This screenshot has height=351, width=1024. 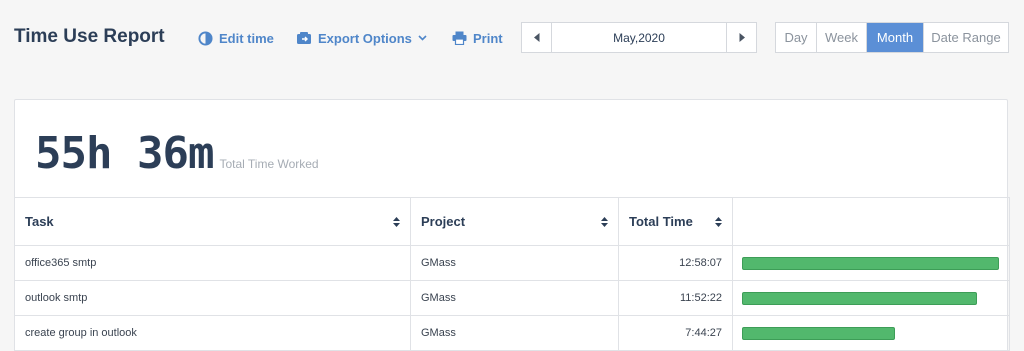 I want to click on date-navigator: May,2020, so click(x=639, y=37).